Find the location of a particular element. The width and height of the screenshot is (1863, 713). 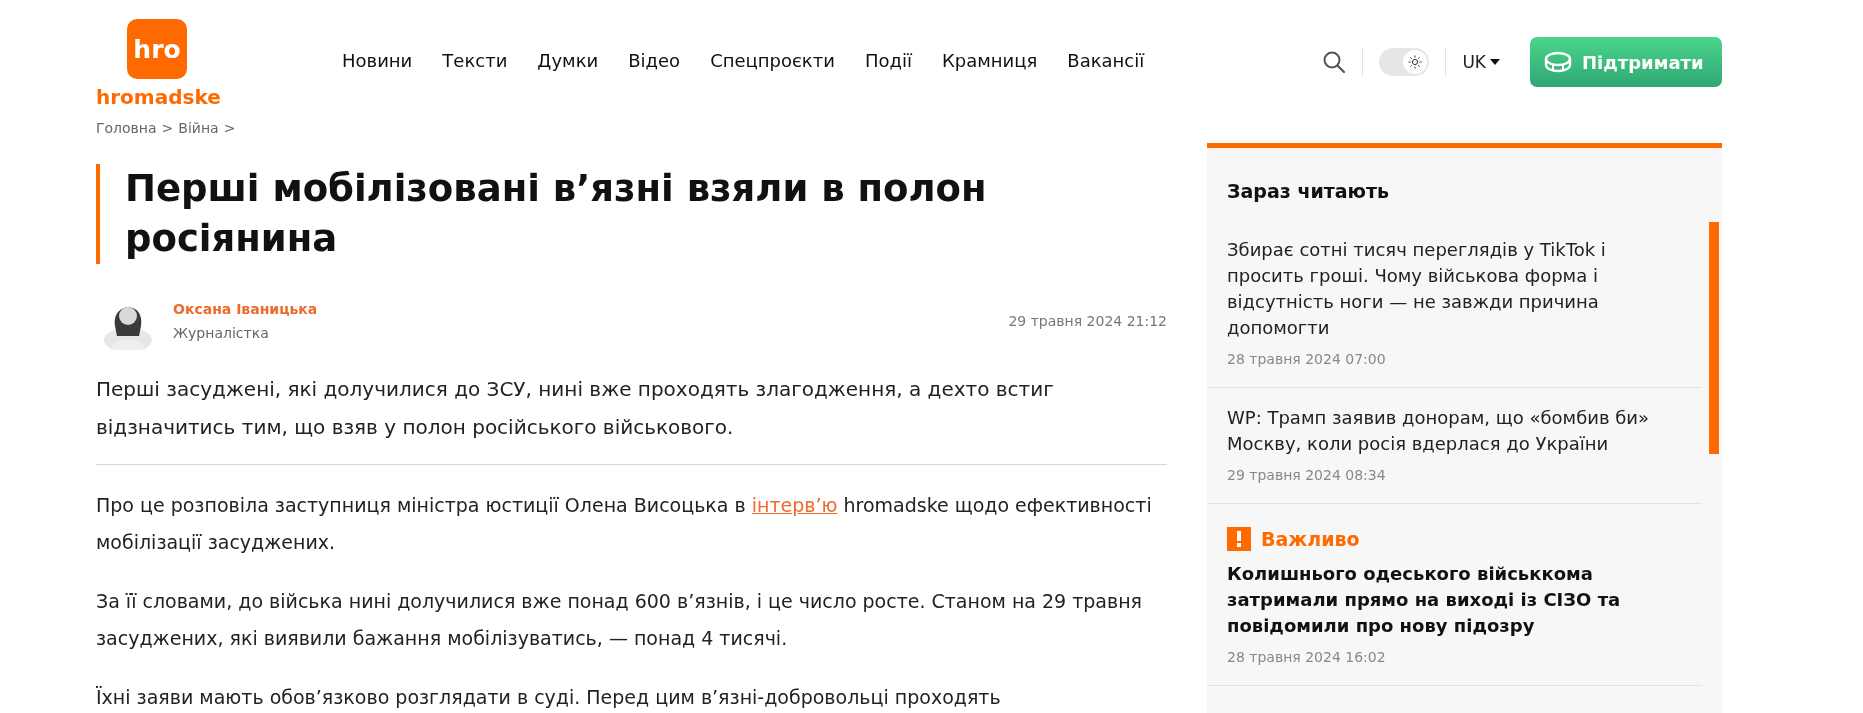

language-selector: UK is located at coordinates (1481, 62).